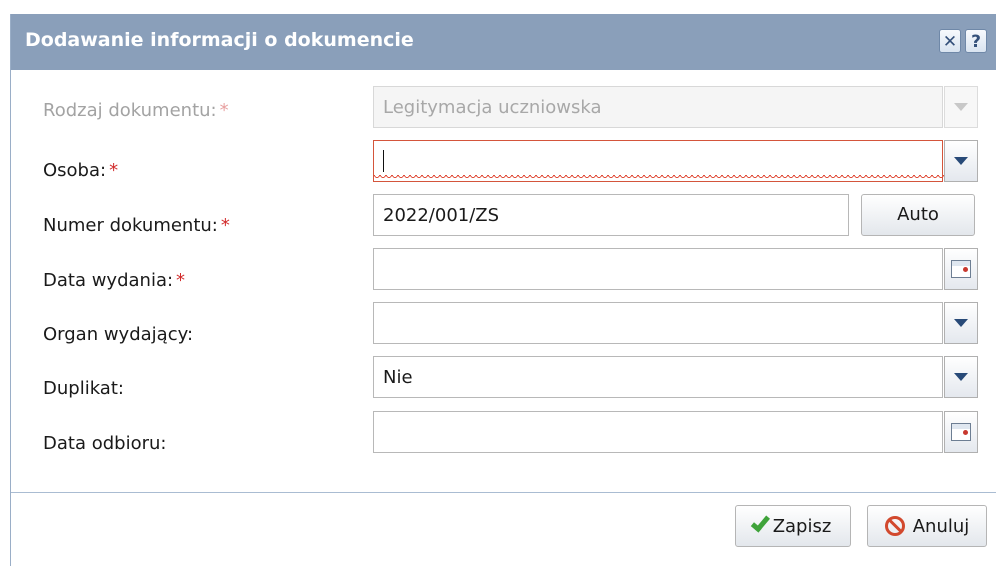 The image size is (996, 566). I want to click on issuing-authority-label: Organ wydający:, so click(118, 334).